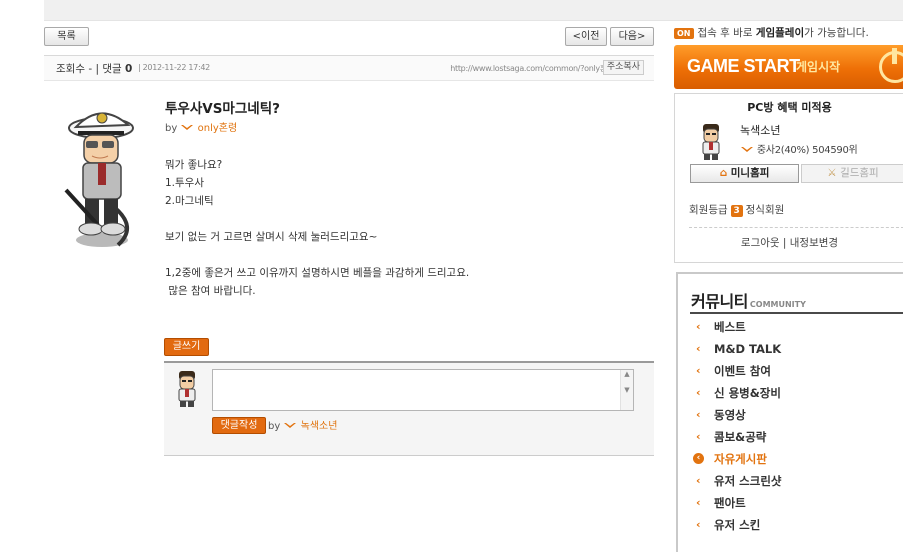 The width and height of the screenshot is (903, 552). I want to click on list-button: 목록, so click(66, 36).